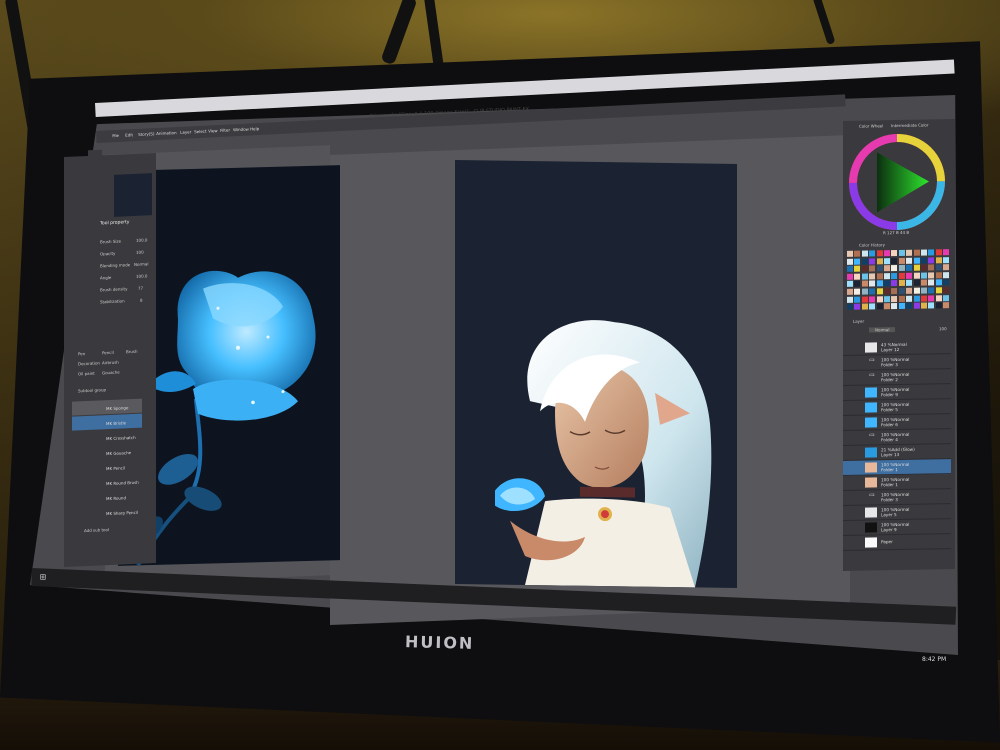 The width and height of the screenshot is (1000, 750). What do you see at coordinates (141, 240) in the screenshot?
I see `brush-size-value: 100.0` at bounding box center [141, 240].